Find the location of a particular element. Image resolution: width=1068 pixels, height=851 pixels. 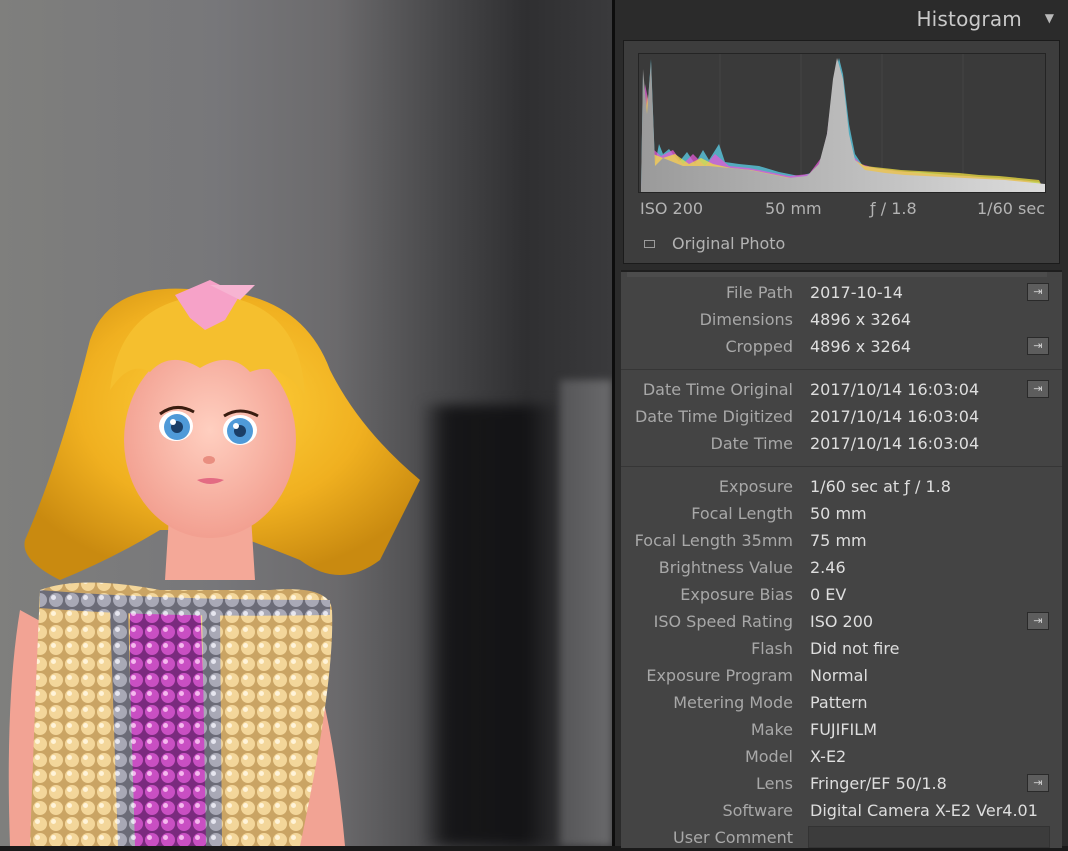

metadata-label: Brightness Value is located at coordinates (725, 567).